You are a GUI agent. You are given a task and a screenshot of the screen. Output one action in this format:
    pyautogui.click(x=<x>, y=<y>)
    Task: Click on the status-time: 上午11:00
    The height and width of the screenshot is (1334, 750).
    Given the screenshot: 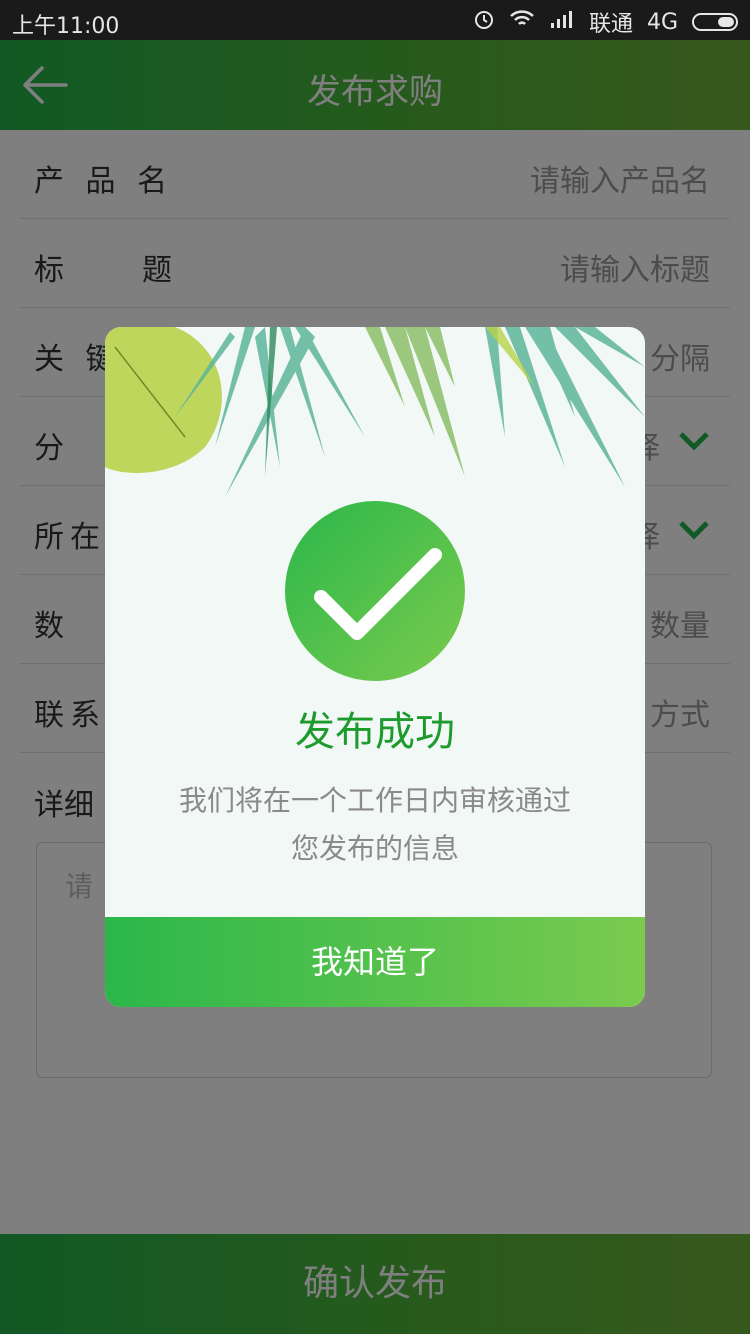 What is the action you would take?
    pyautogui.click(x=66, y=26)
    